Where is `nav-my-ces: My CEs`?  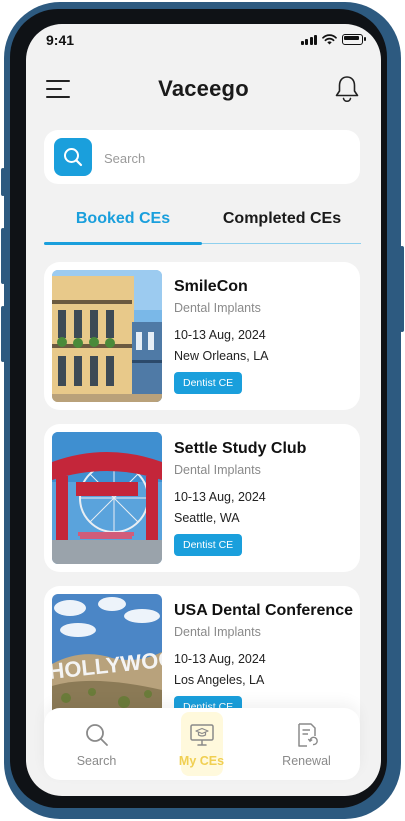 nav-my-ces: My CEs is located at coordinates (201, 744).